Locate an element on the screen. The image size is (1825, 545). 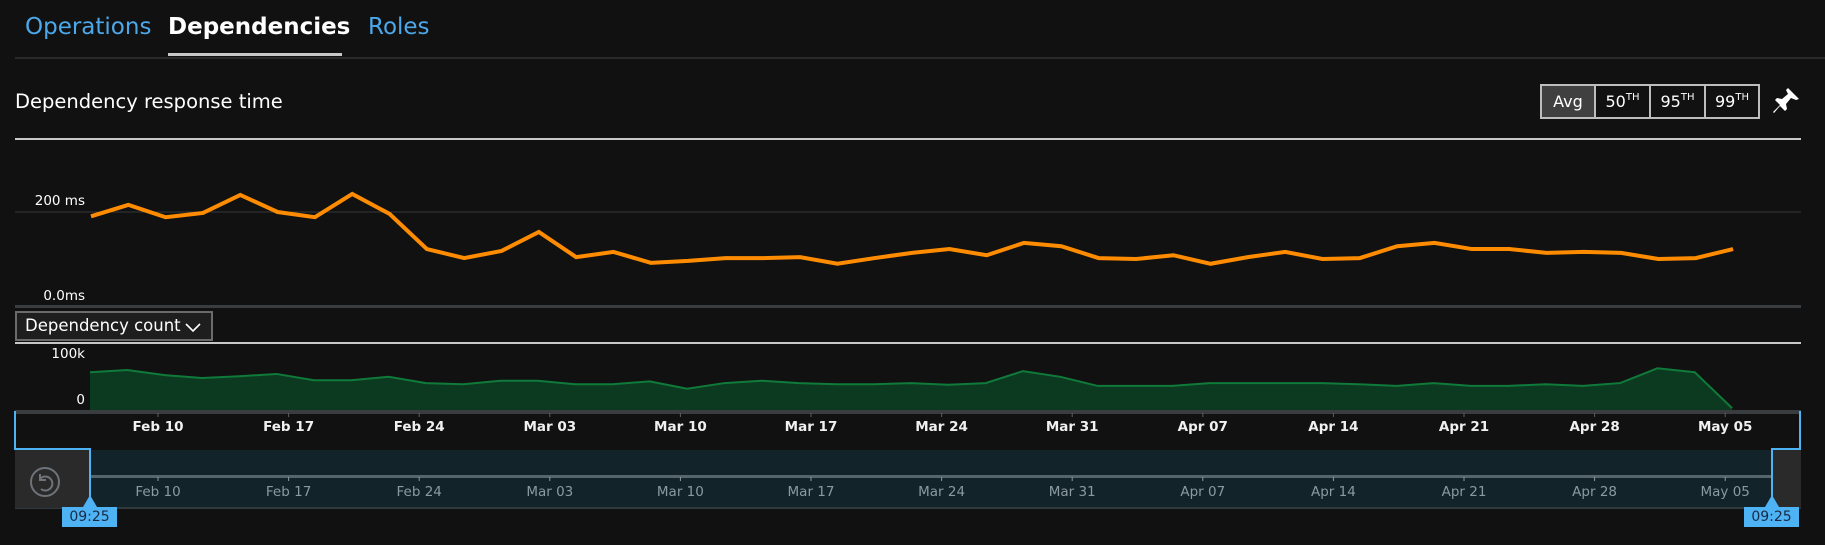
x-tick-label: Apr 28 is located at coordinates (1594, 427).